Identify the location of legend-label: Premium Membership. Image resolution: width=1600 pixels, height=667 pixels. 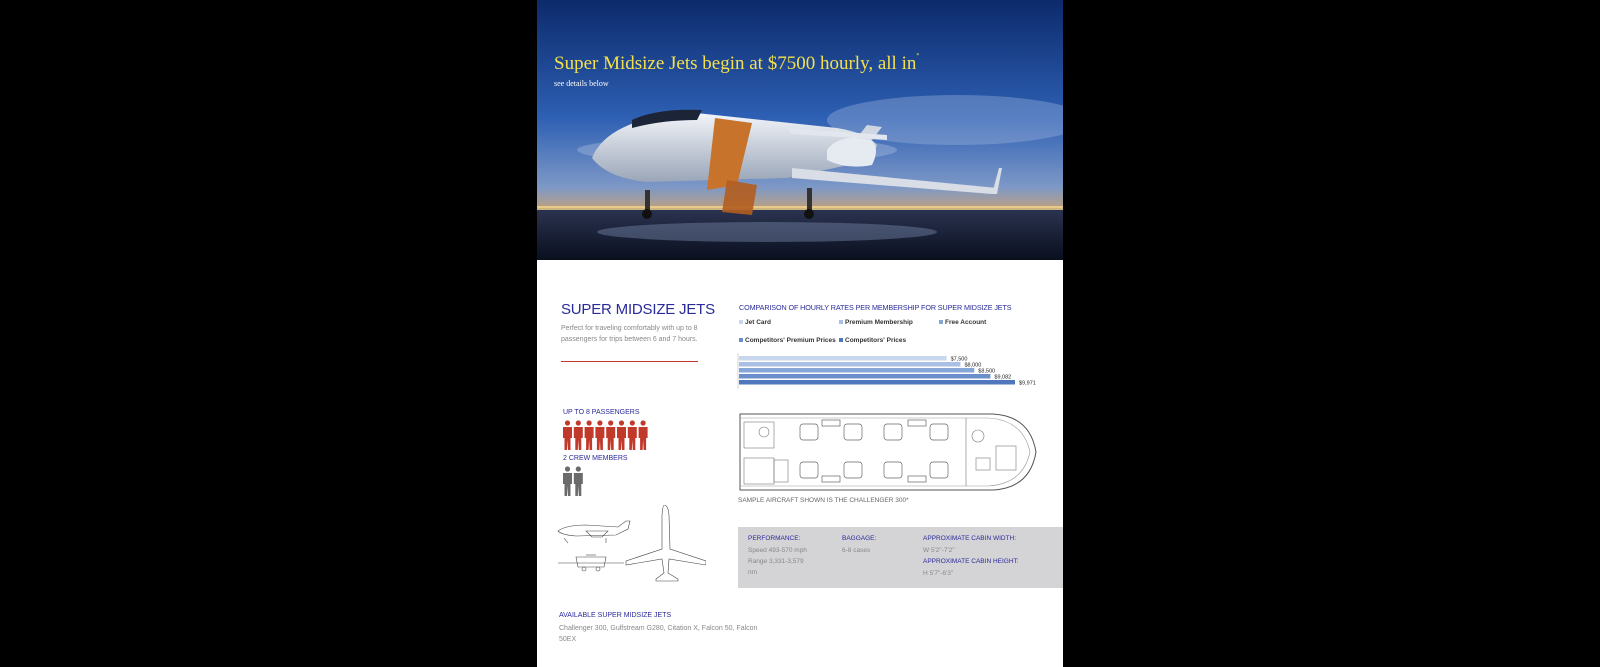
(879, 322).